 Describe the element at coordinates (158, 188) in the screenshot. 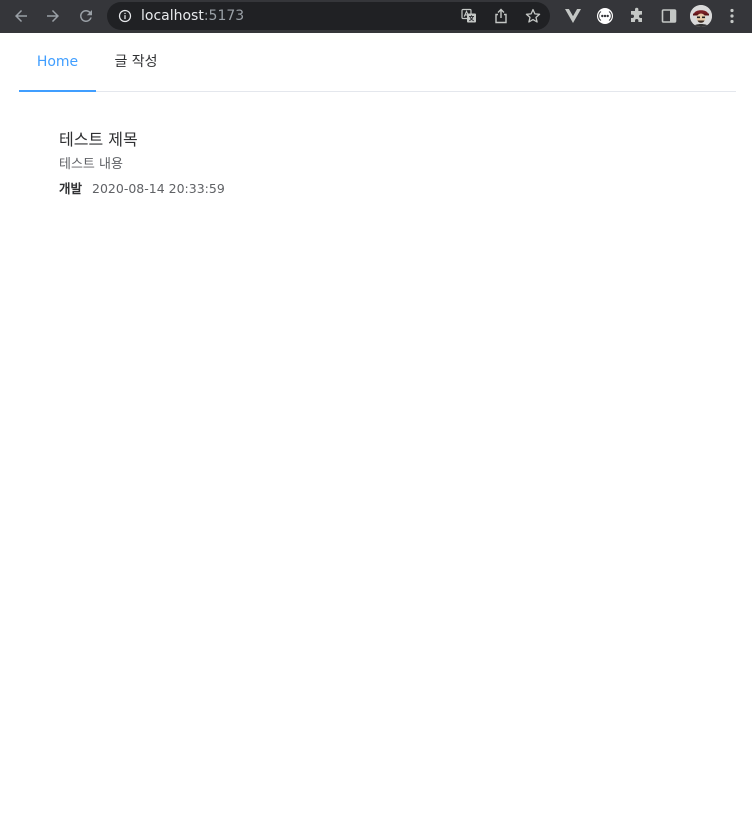

I see `post-date: 2020-08-14 20:33:59` at that location.